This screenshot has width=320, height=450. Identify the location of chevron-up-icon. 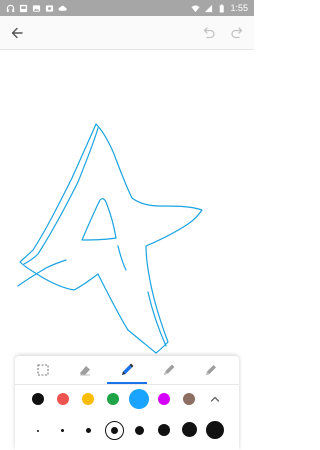
(215, 399).